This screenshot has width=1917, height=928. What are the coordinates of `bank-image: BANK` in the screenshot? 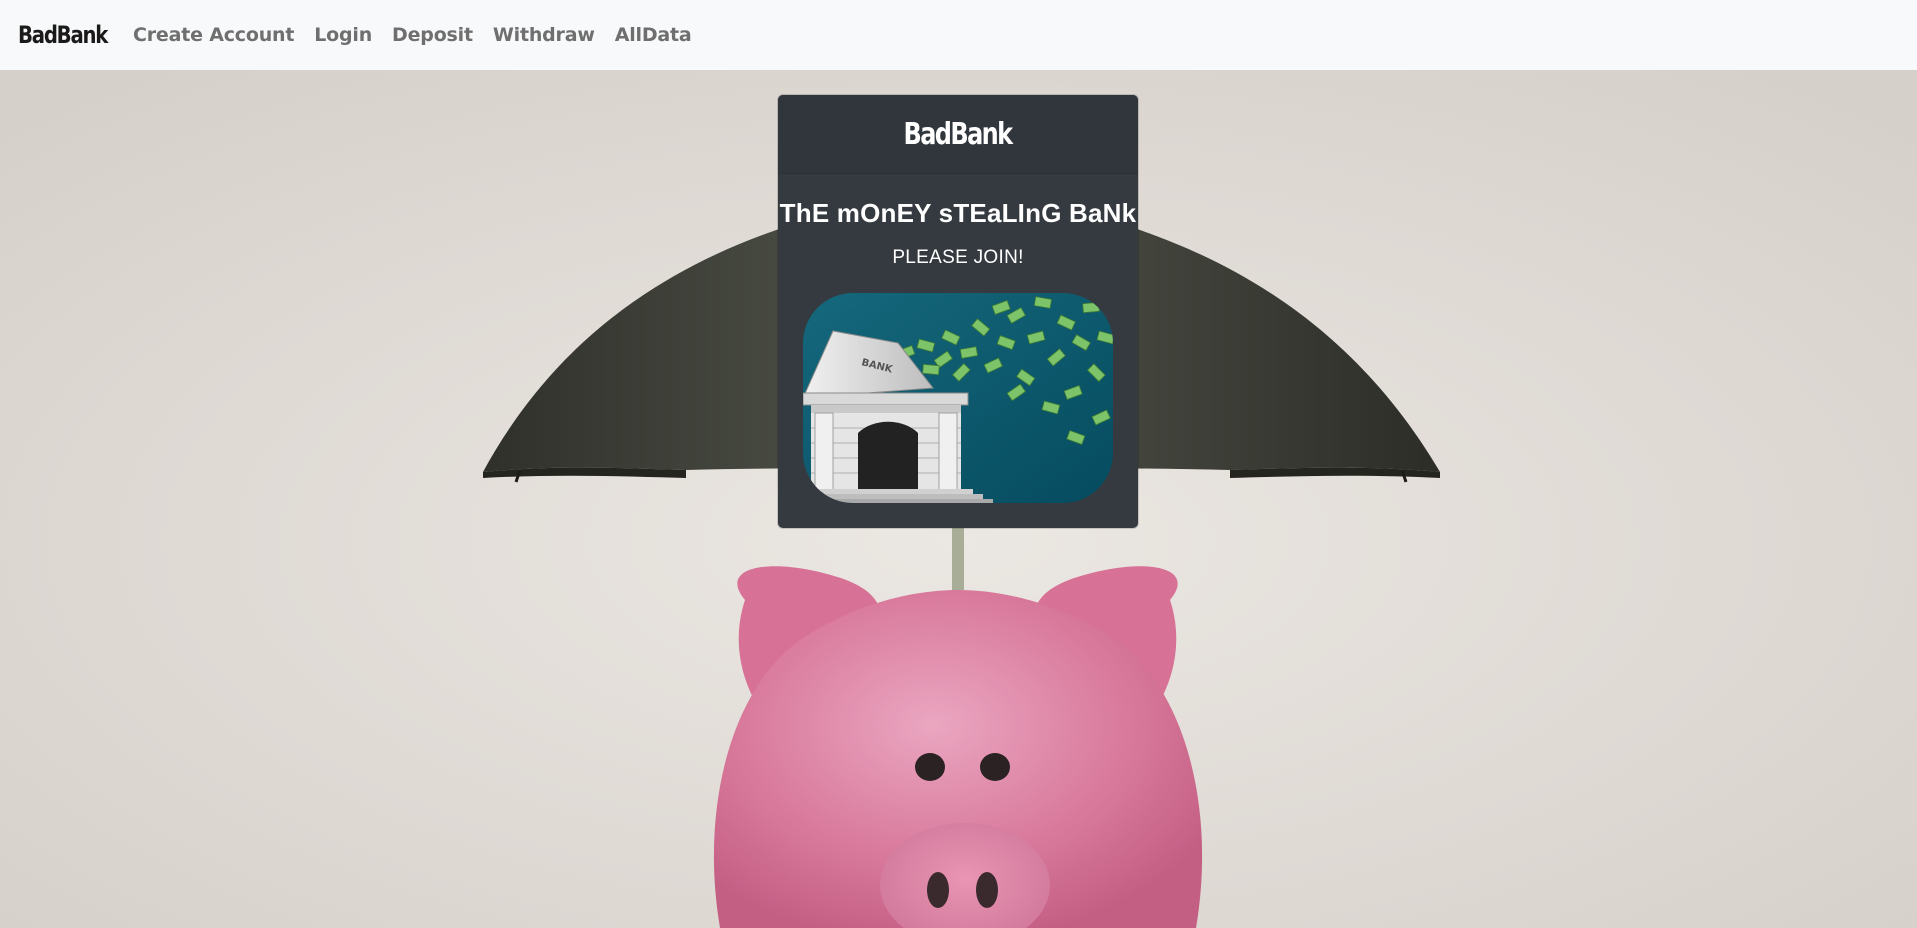 It's located at (958, 398).